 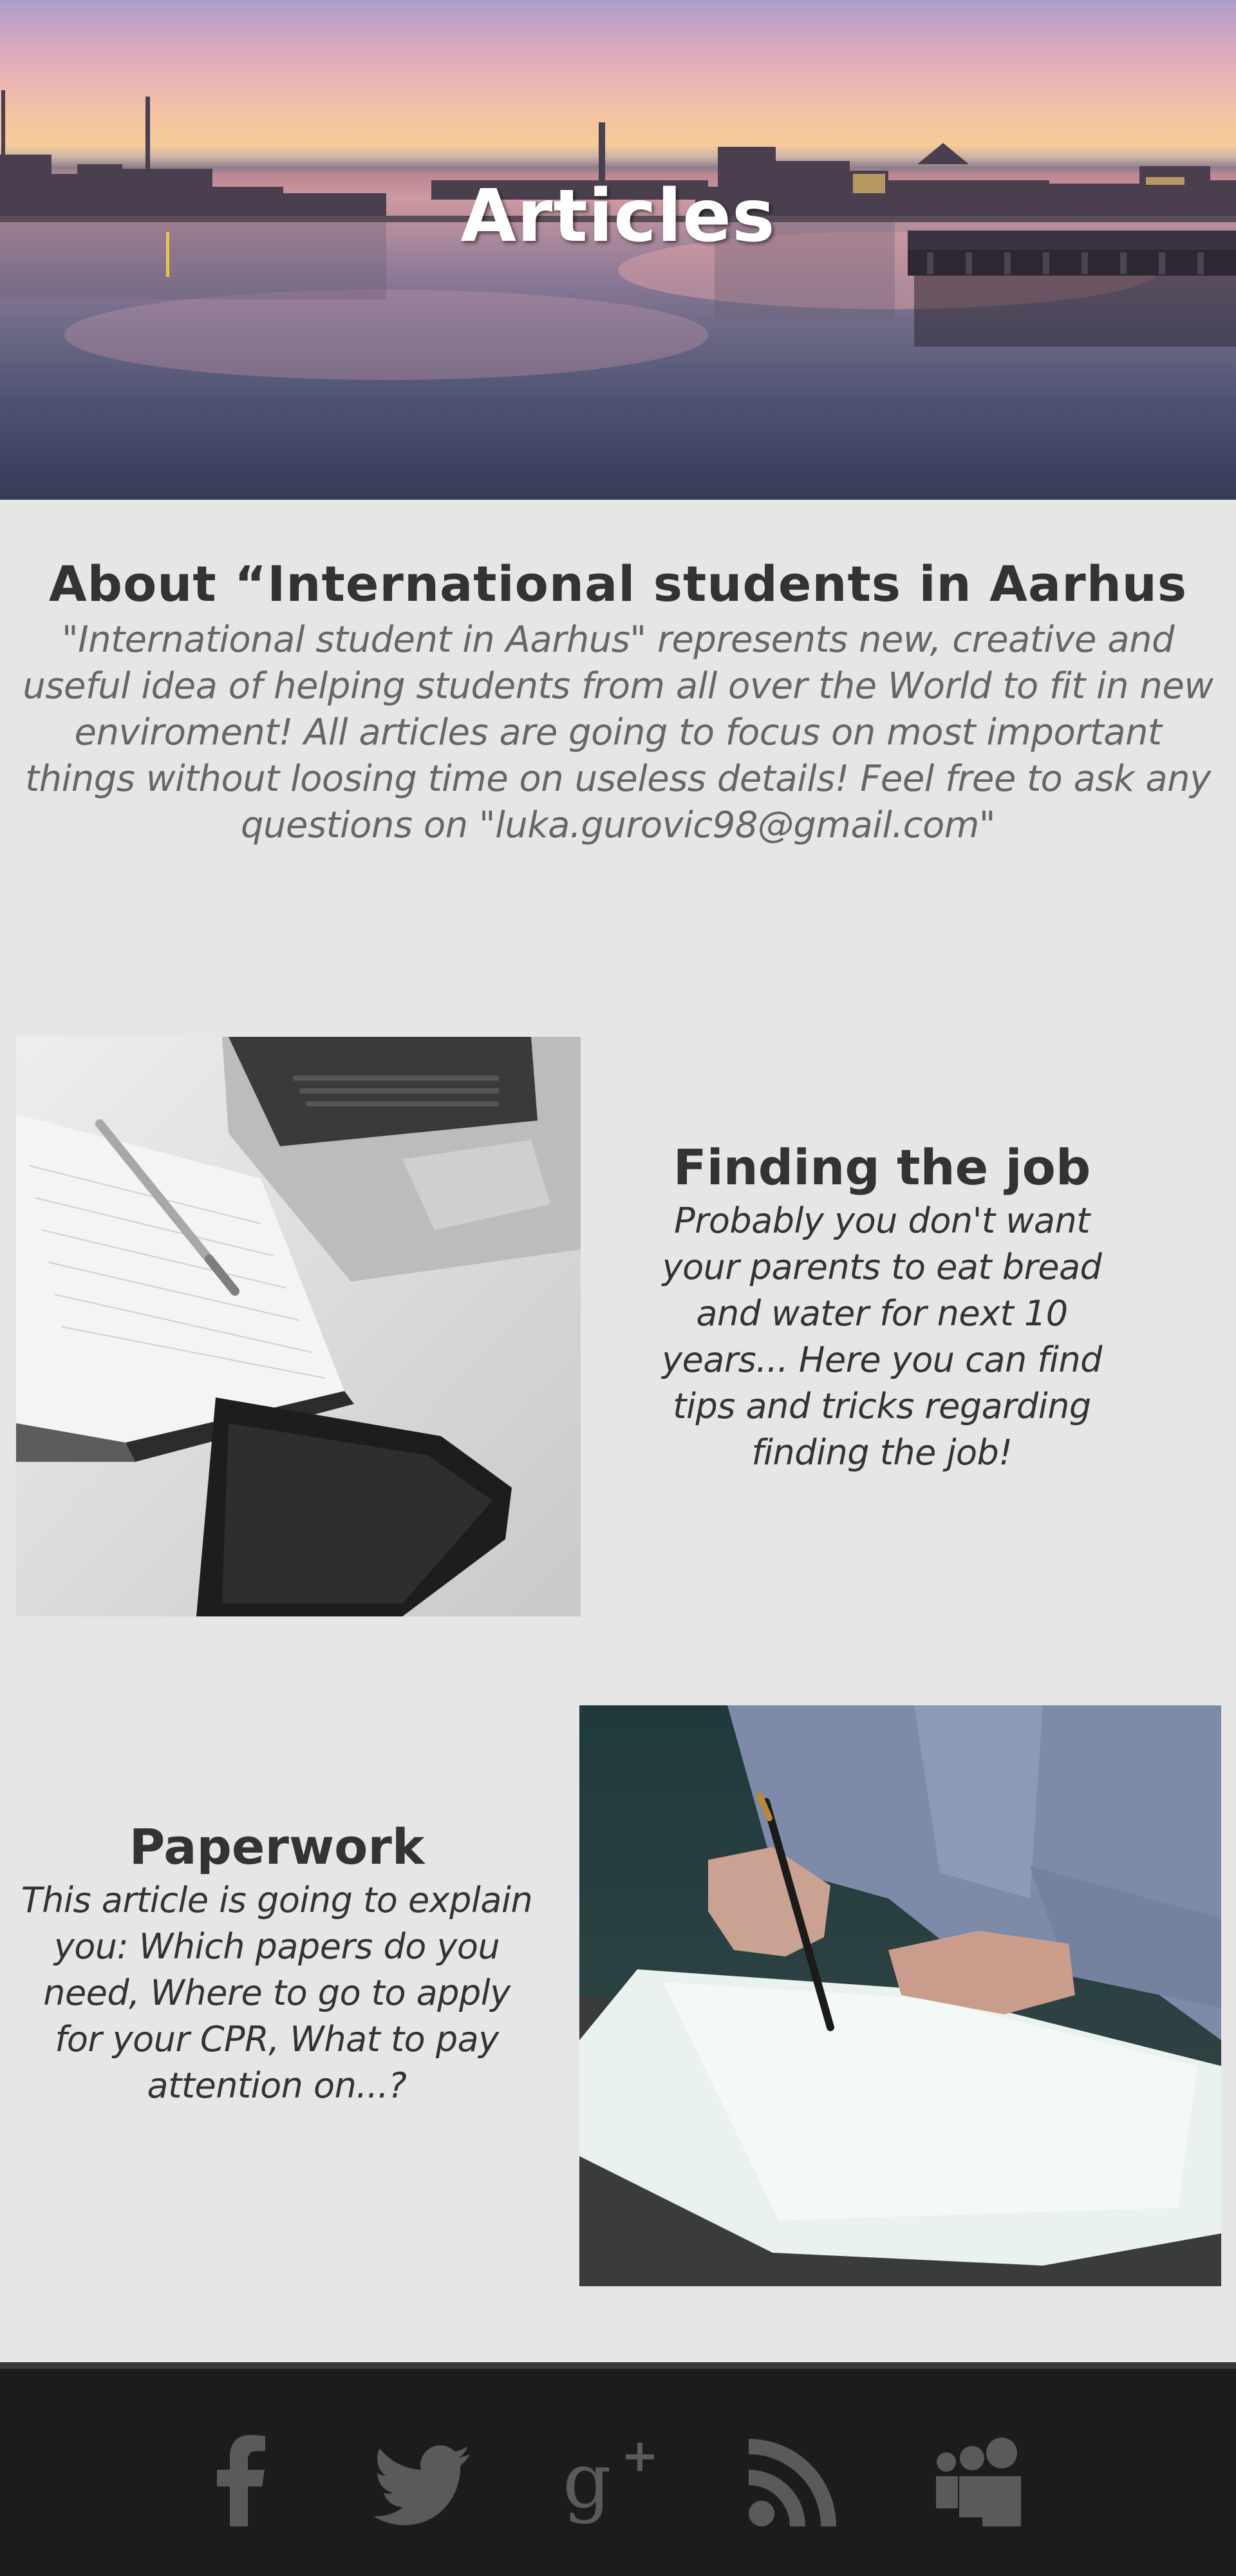 What do you see at coordinates (618, 583) in the screenshot?
I see `about-heading: About “International students in Aarhus` at bounding box center [618, 583].